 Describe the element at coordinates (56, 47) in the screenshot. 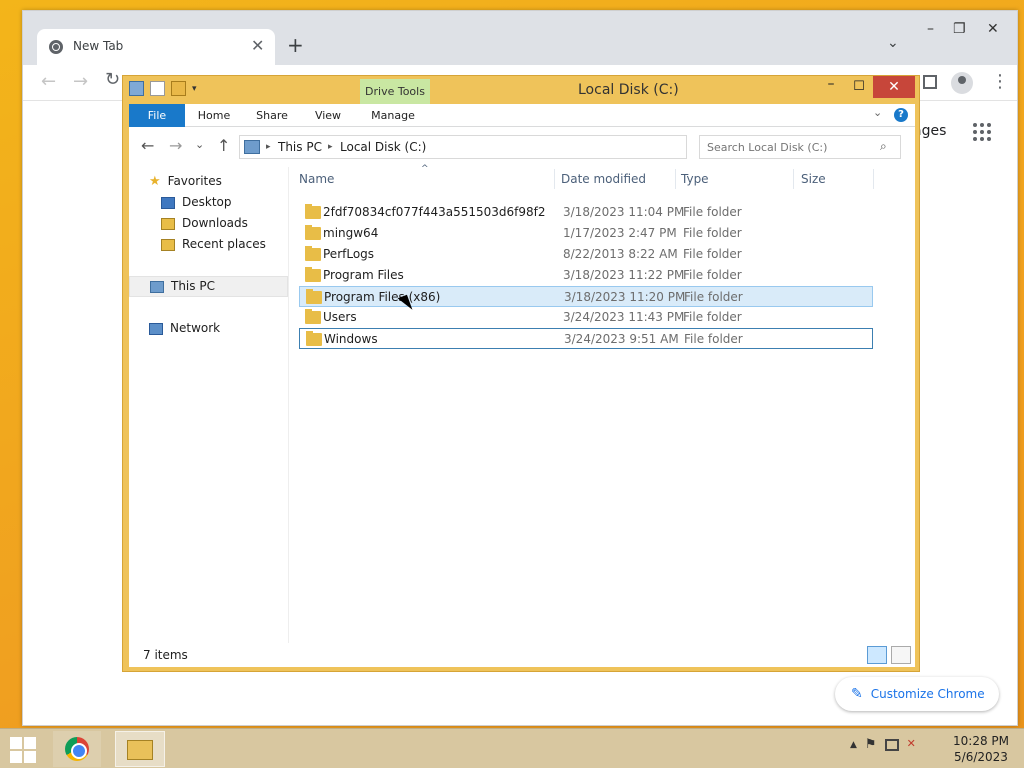

I see `chrome-favicon-icon` at that location.